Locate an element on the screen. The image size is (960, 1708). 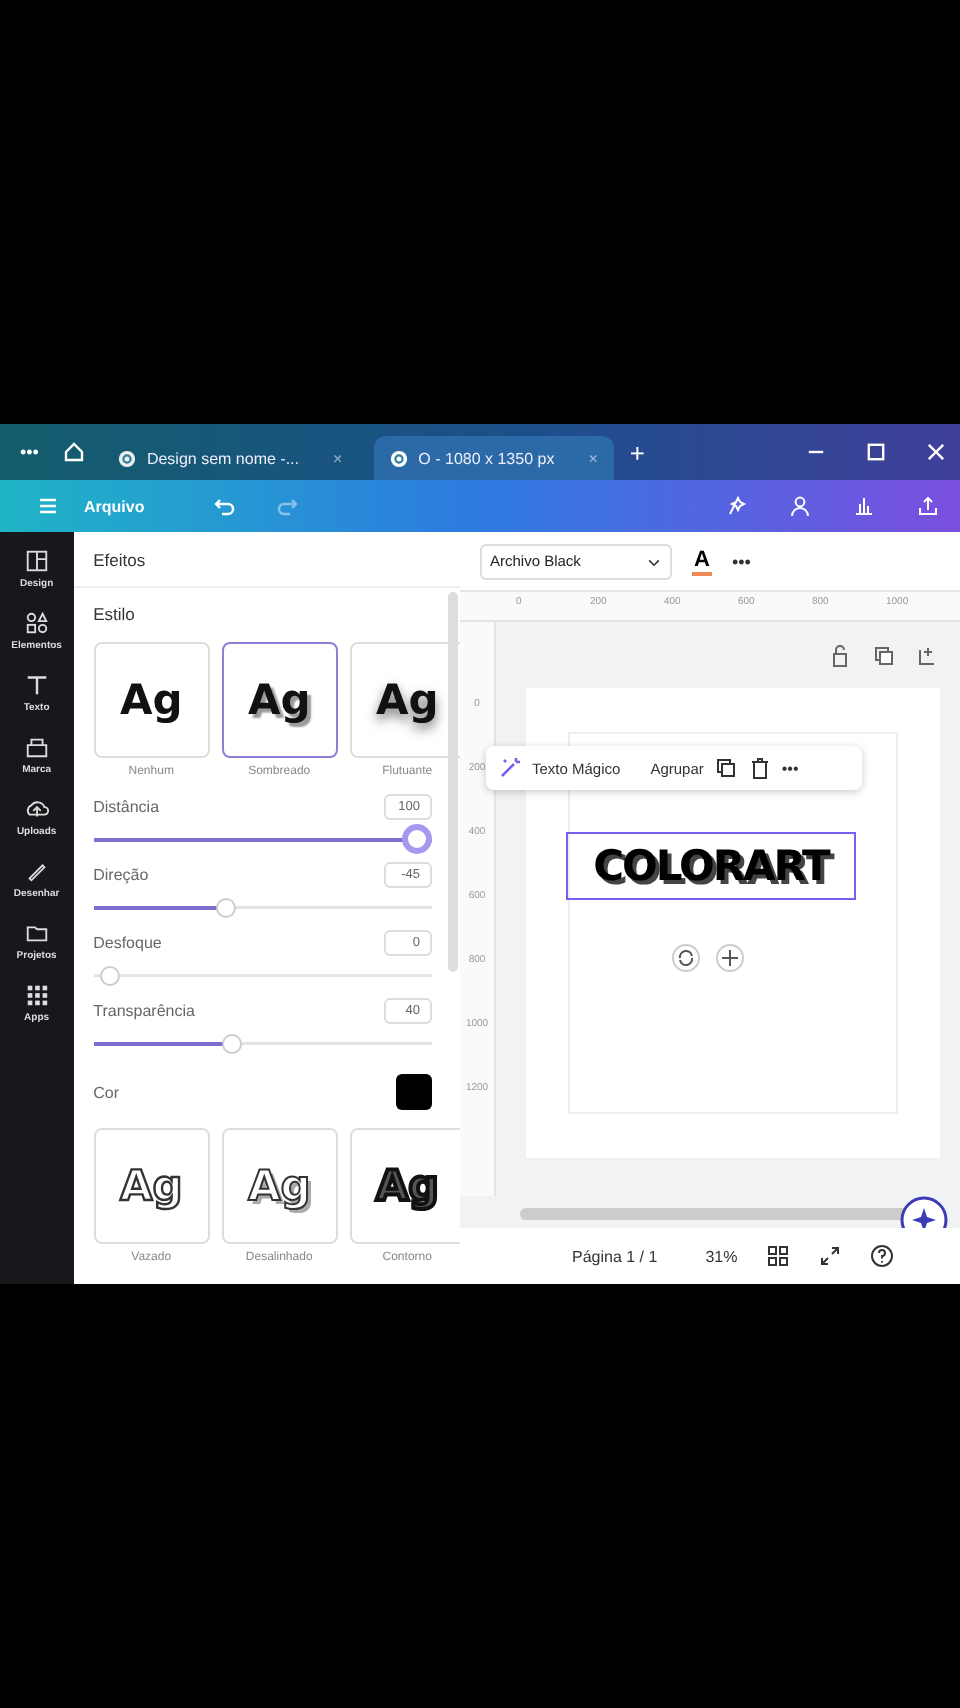
draw-icon is located at coordinates (36, 871).